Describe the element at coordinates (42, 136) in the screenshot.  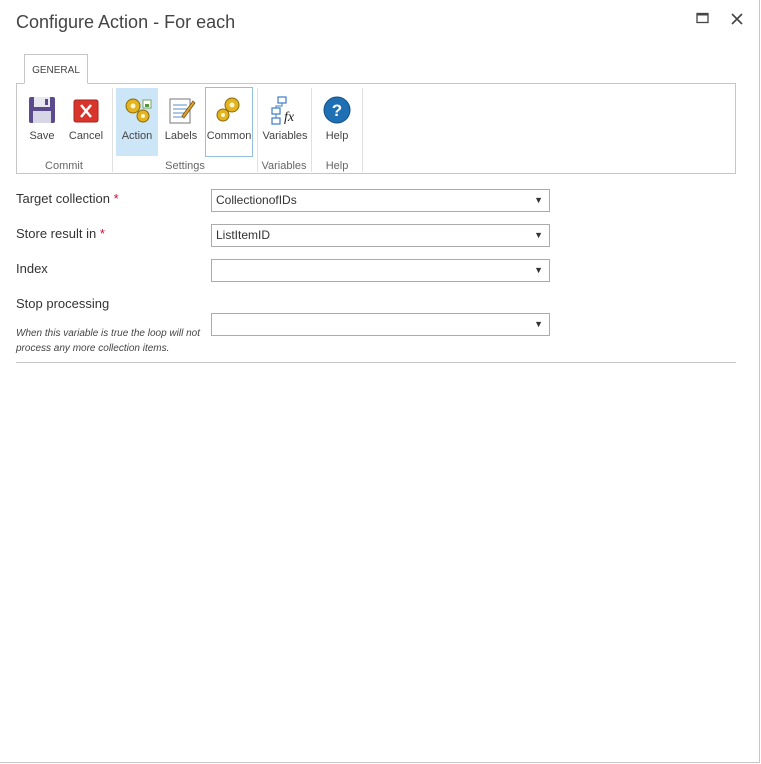
I see `save-label: Save` at that location.